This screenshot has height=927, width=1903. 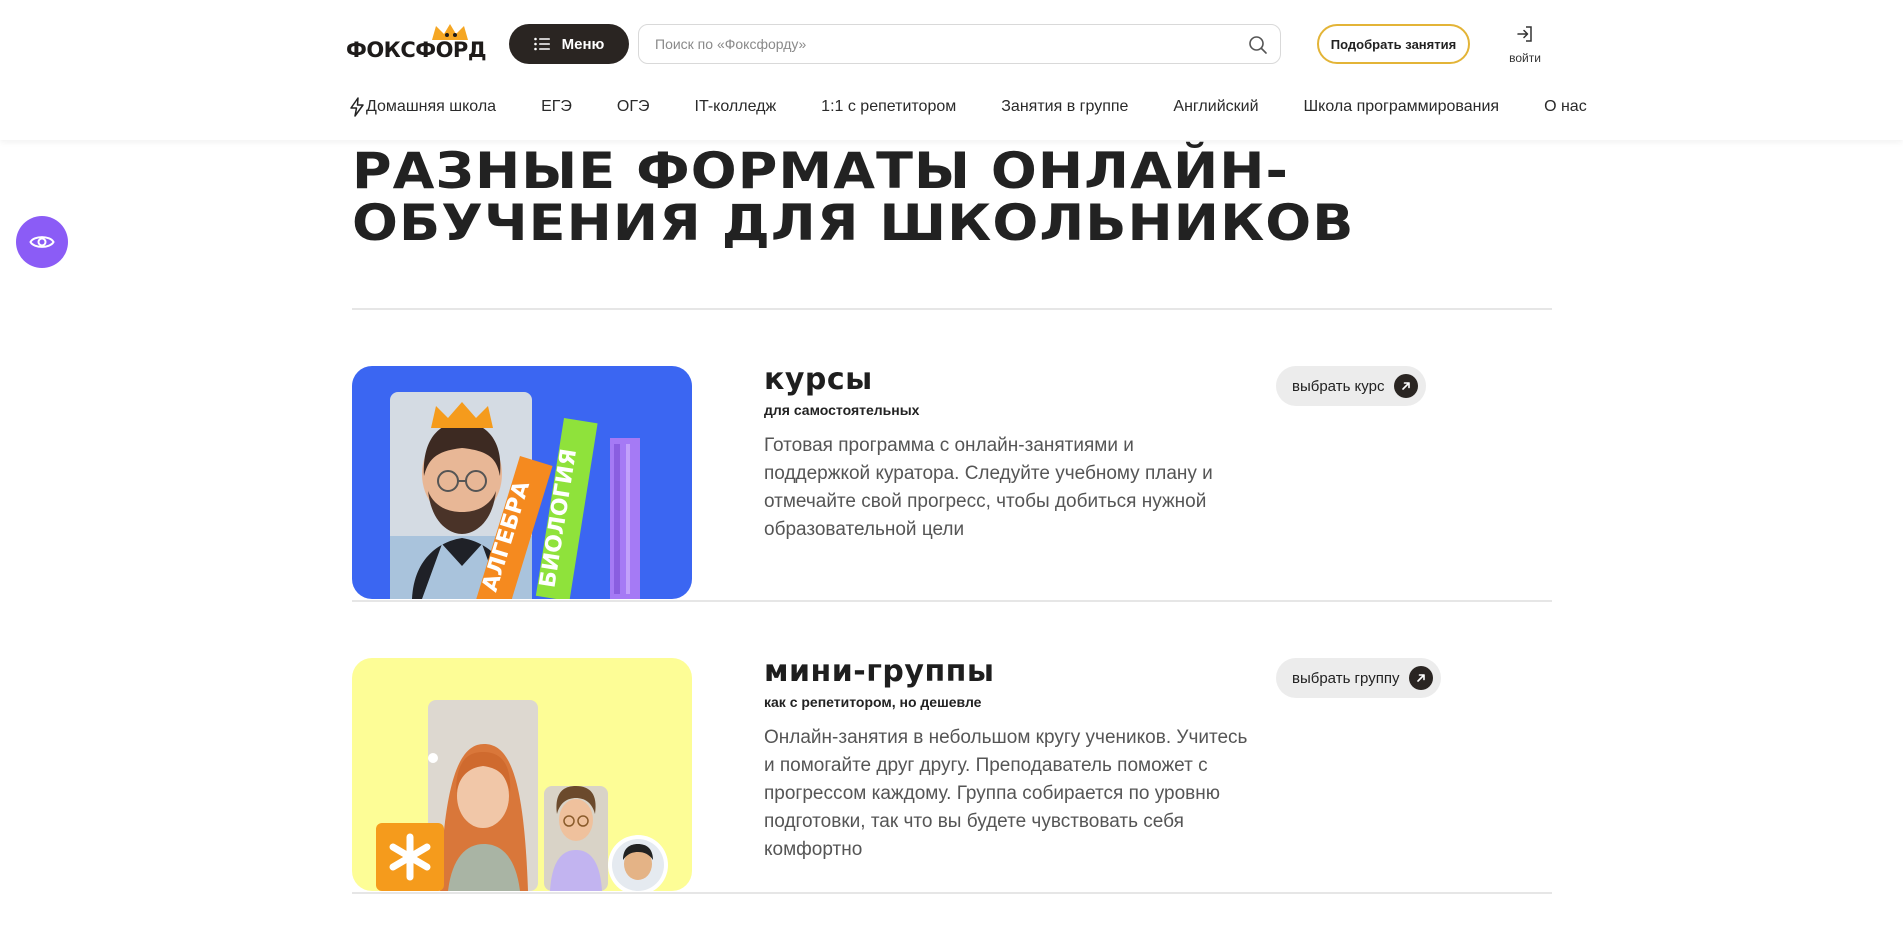 I want to click on nav-item-home-school: Домашняя школа, so click(x=422, y=107).